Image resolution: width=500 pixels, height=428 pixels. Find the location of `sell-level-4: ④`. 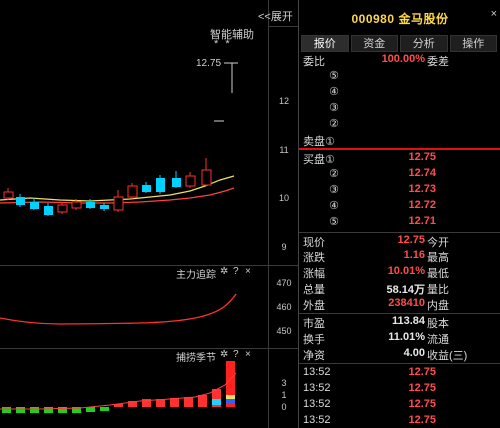

sell-level-4: ④ is located at coordinates (399, 92).